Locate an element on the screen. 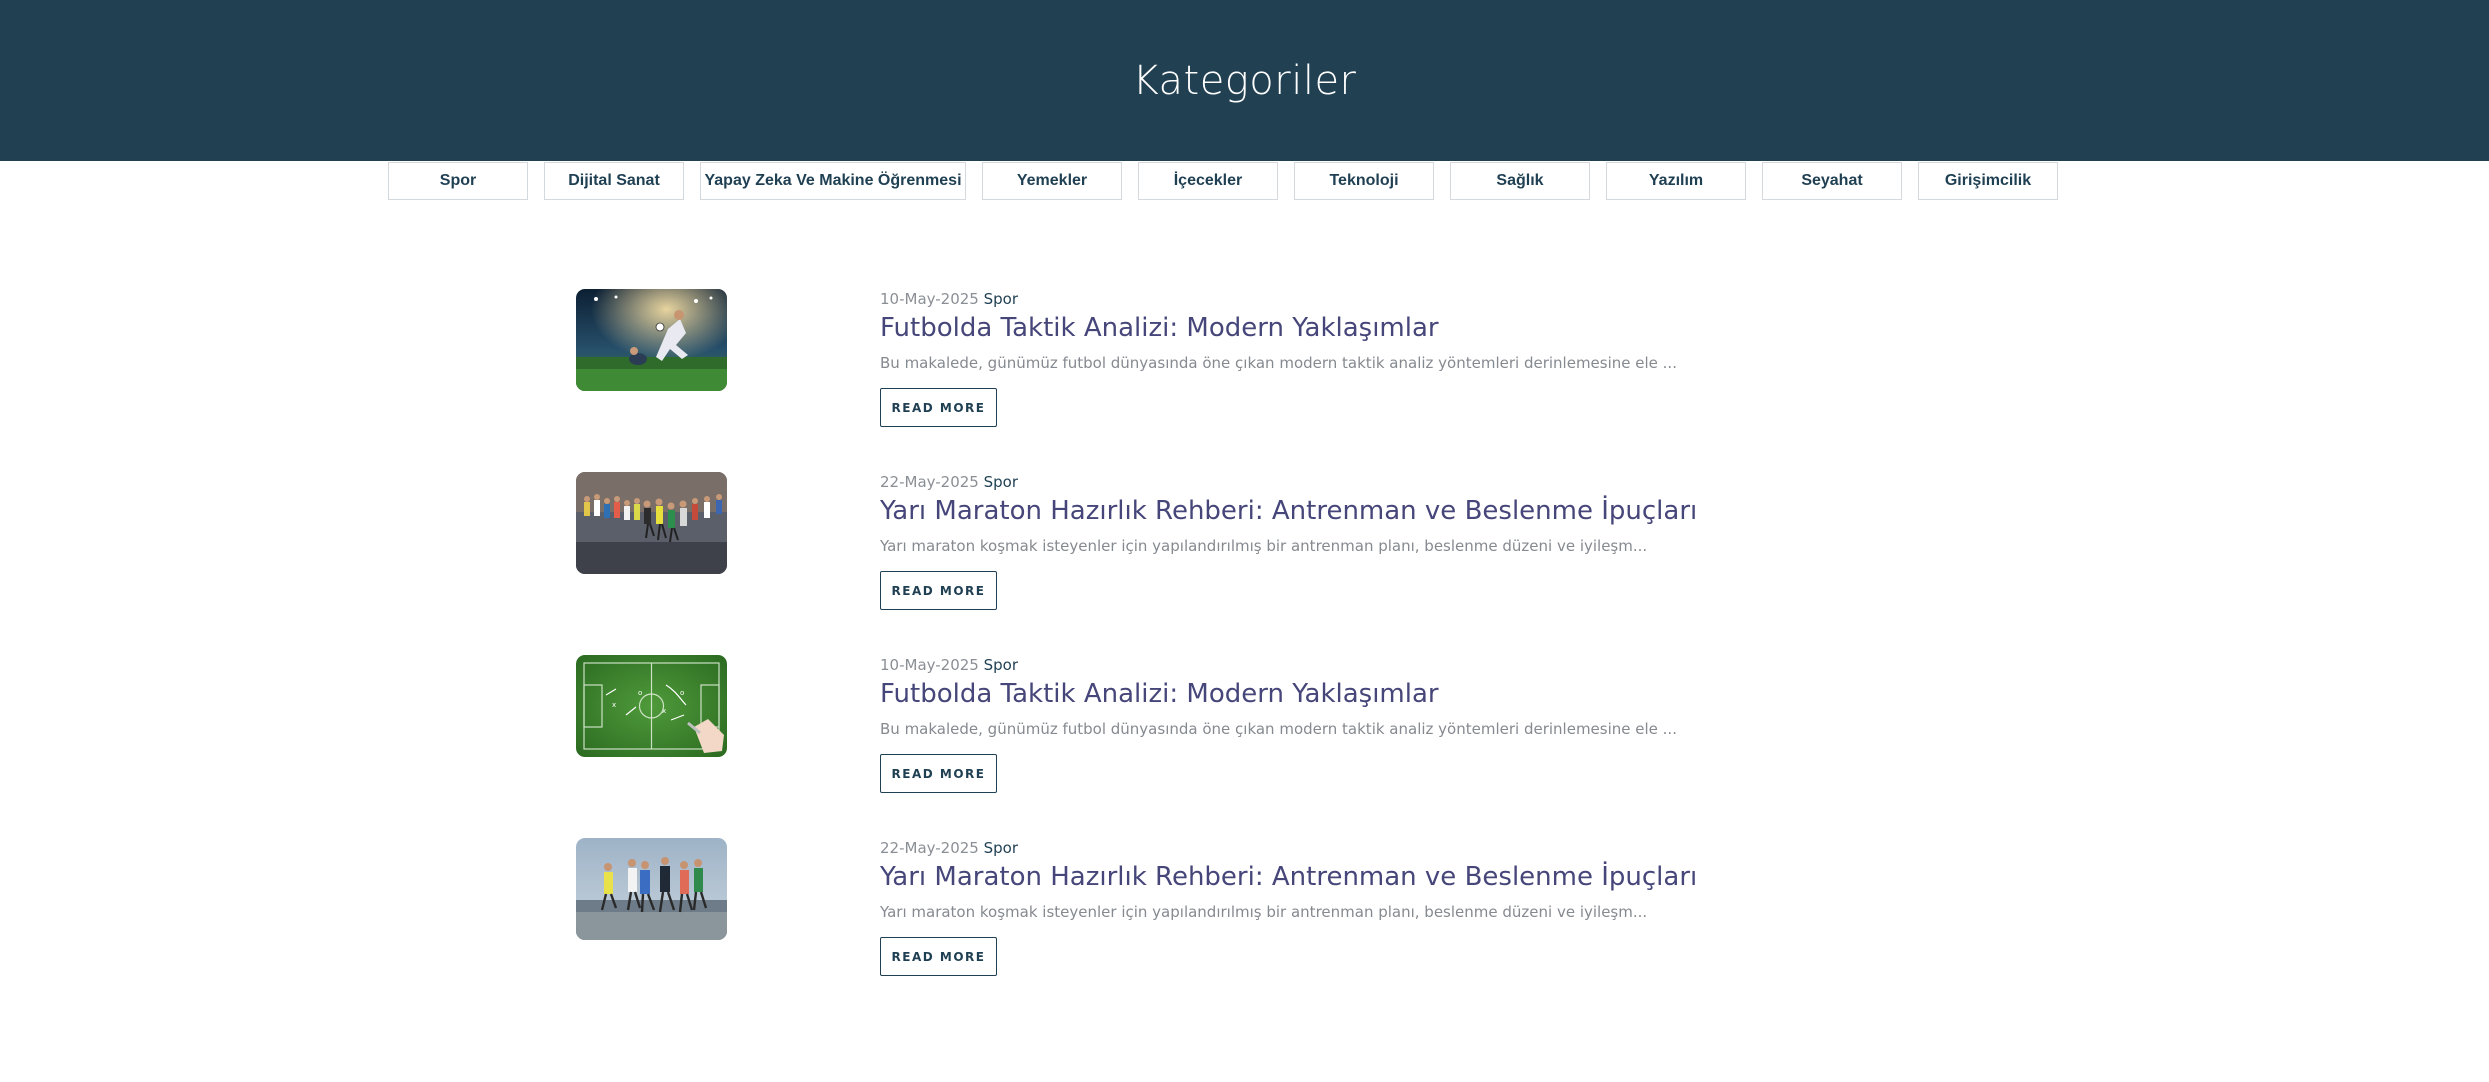  category-button-seyahat: Seyahat is located at coordinates (1832, 181).